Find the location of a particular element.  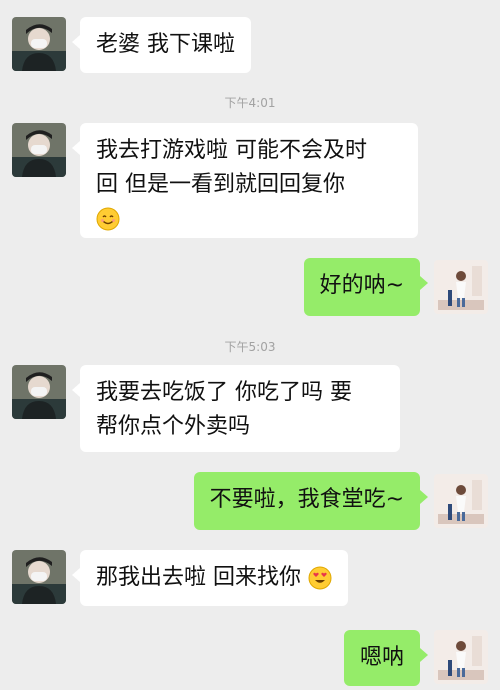

message-text-line: 回 但是一看到就回回复你 is located at coordinates (220, 184).